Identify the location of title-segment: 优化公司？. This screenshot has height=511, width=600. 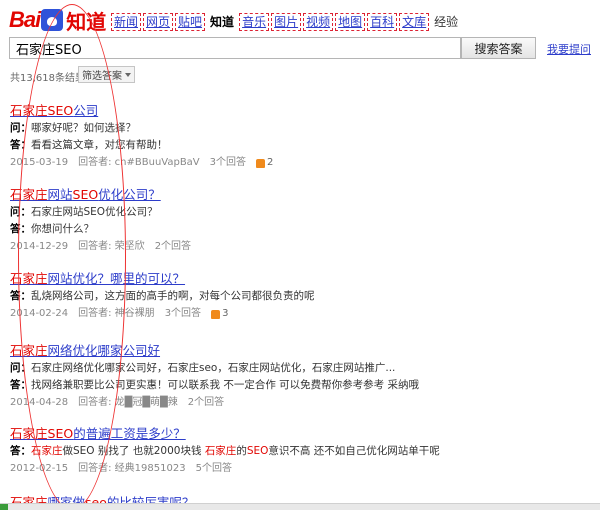
(129, 194).